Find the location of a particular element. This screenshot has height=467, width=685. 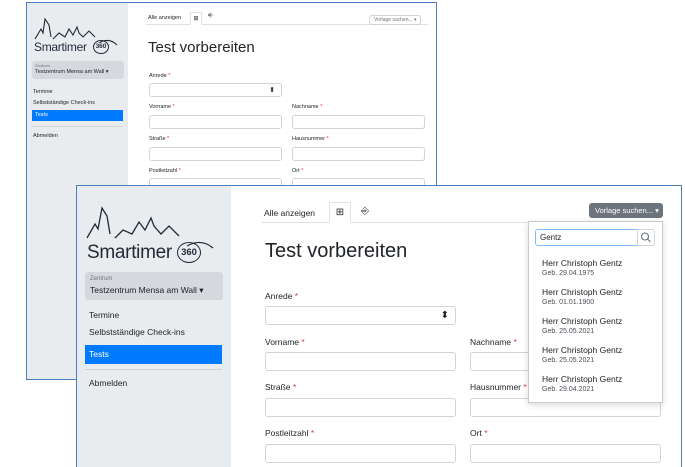

search-result-item: Herr Christoph Gentz Geb. 29.04.1975 is located at coordinates (595, 269).